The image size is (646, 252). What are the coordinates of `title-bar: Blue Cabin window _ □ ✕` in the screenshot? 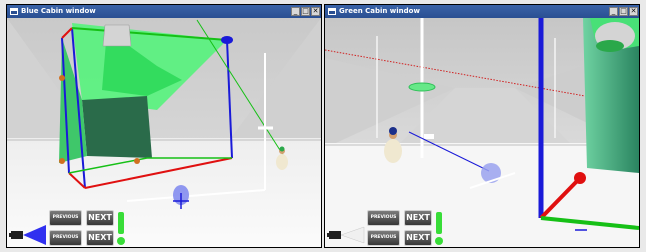 It's located at (164, 11).